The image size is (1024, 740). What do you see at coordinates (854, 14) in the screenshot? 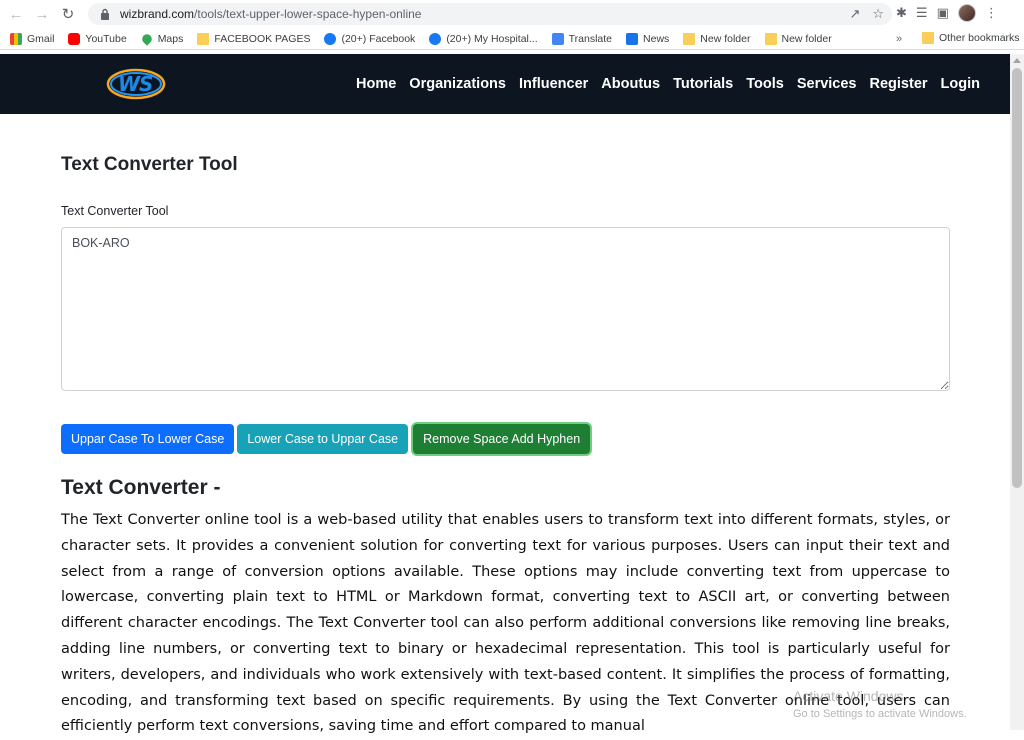
I see `share-icon: ↗` at bounding box center [854, 14].